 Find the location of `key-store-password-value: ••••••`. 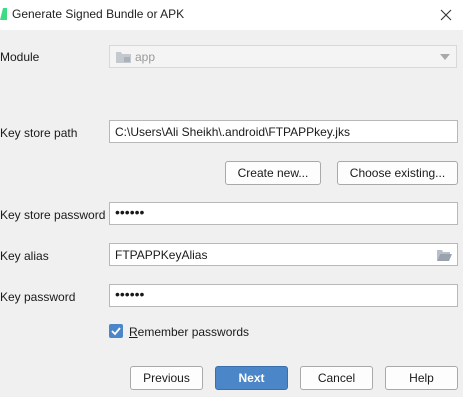

key-store-password-value: •••••• is located at coordinates (130, 212).